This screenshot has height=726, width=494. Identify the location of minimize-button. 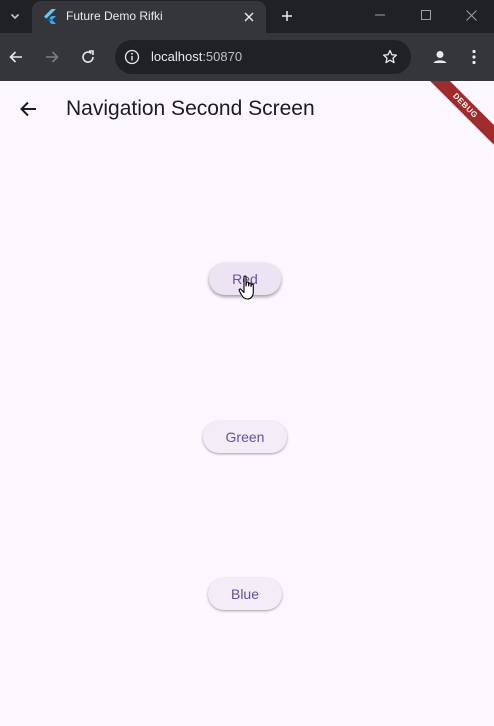
(380, 15).